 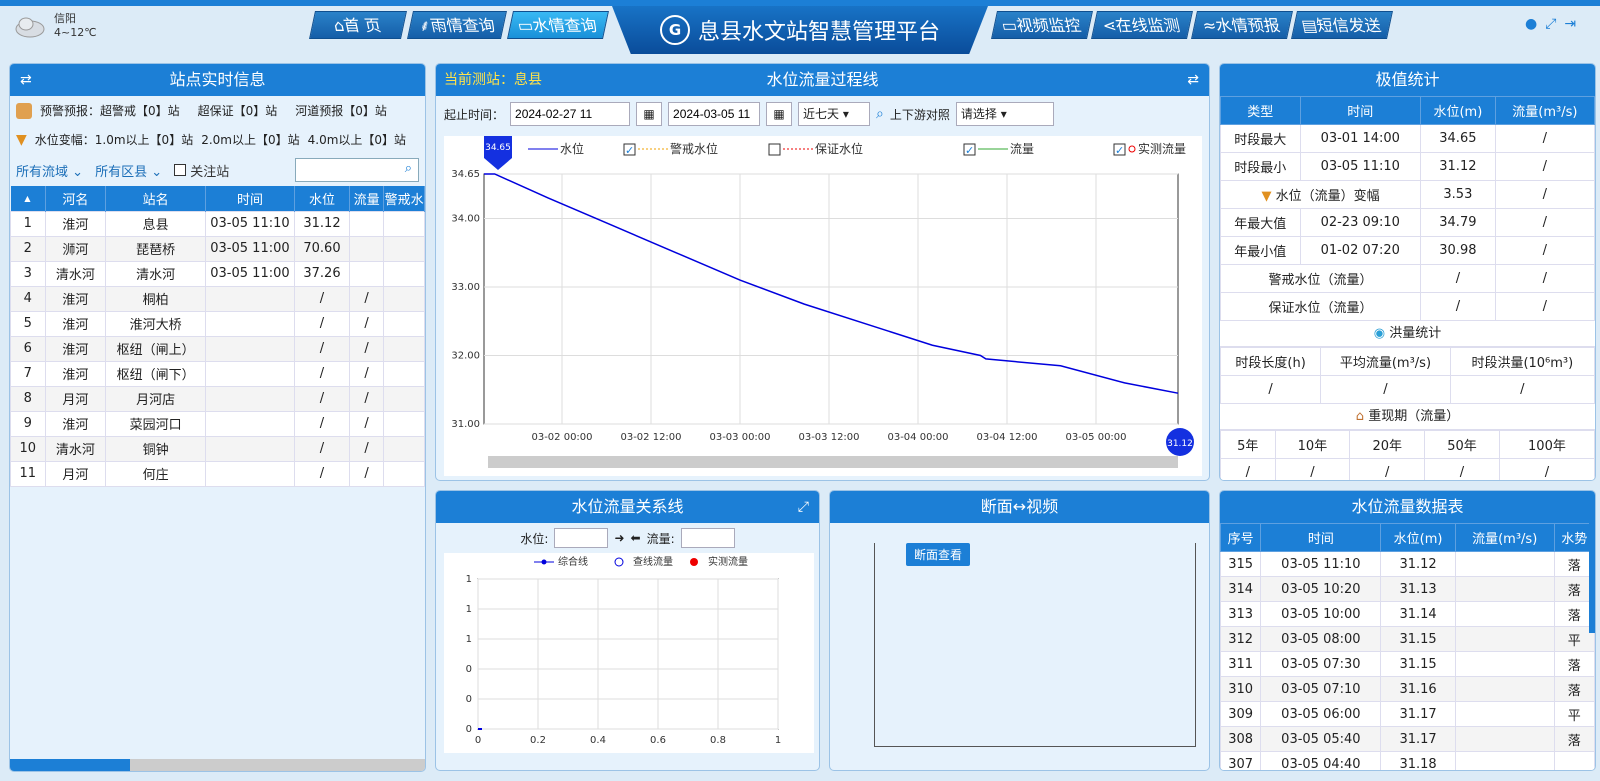 What do you see at coordinates (238, 110) in the screenshot?
I see `warning-over-guarantee: 超保证【0】站` at bounding box center [238, 110].